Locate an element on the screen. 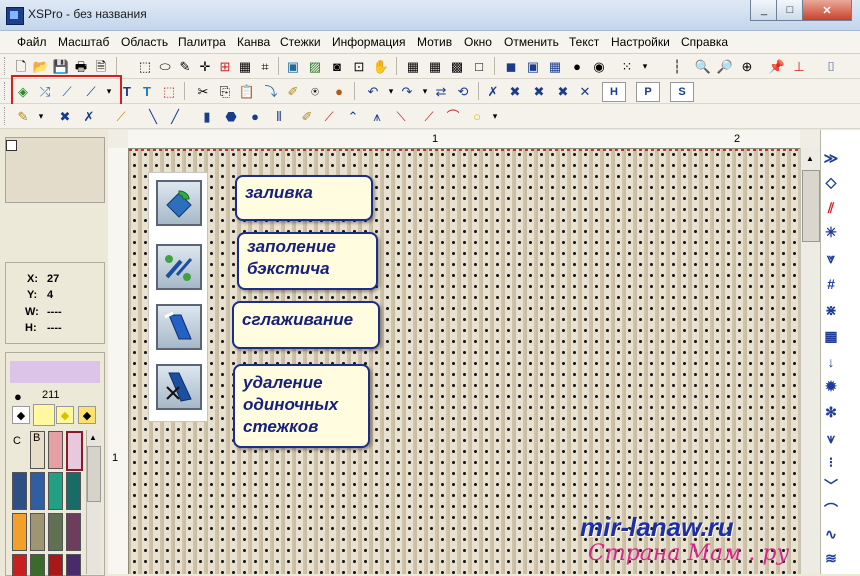  stitch-cross-icon: ✖ is located at coordinates (515, 91).